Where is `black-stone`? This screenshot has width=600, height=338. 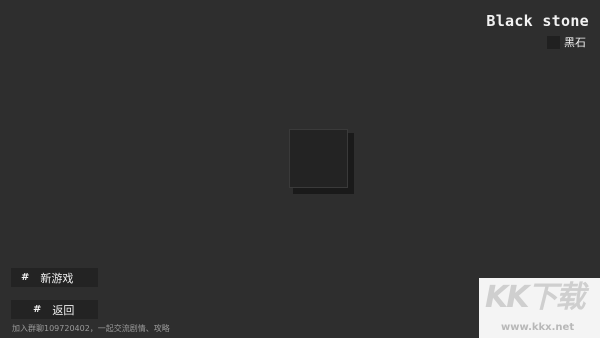 black-stone is located at coordinates (322, 162).